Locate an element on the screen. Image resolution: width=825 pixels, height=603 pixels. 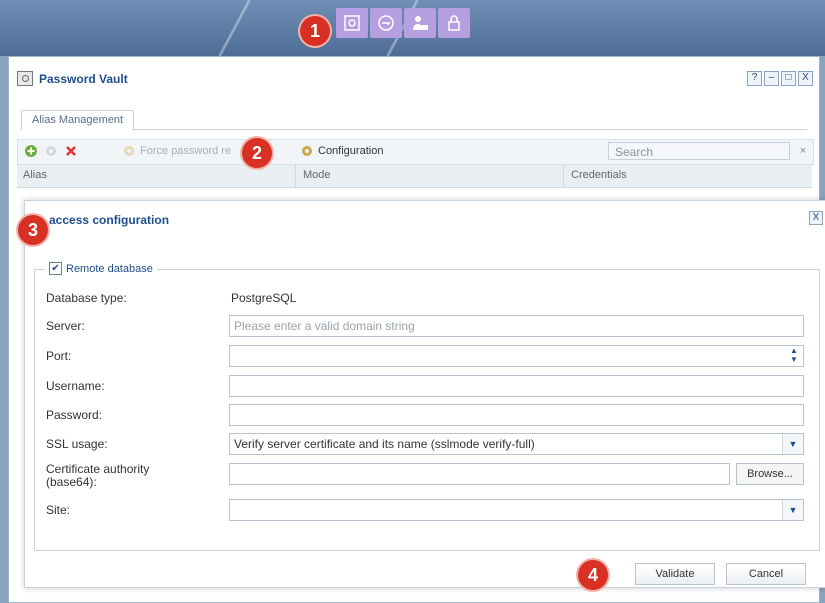
server-placeholder: Please enter a valid domain string is located at coordinates (324, 326).